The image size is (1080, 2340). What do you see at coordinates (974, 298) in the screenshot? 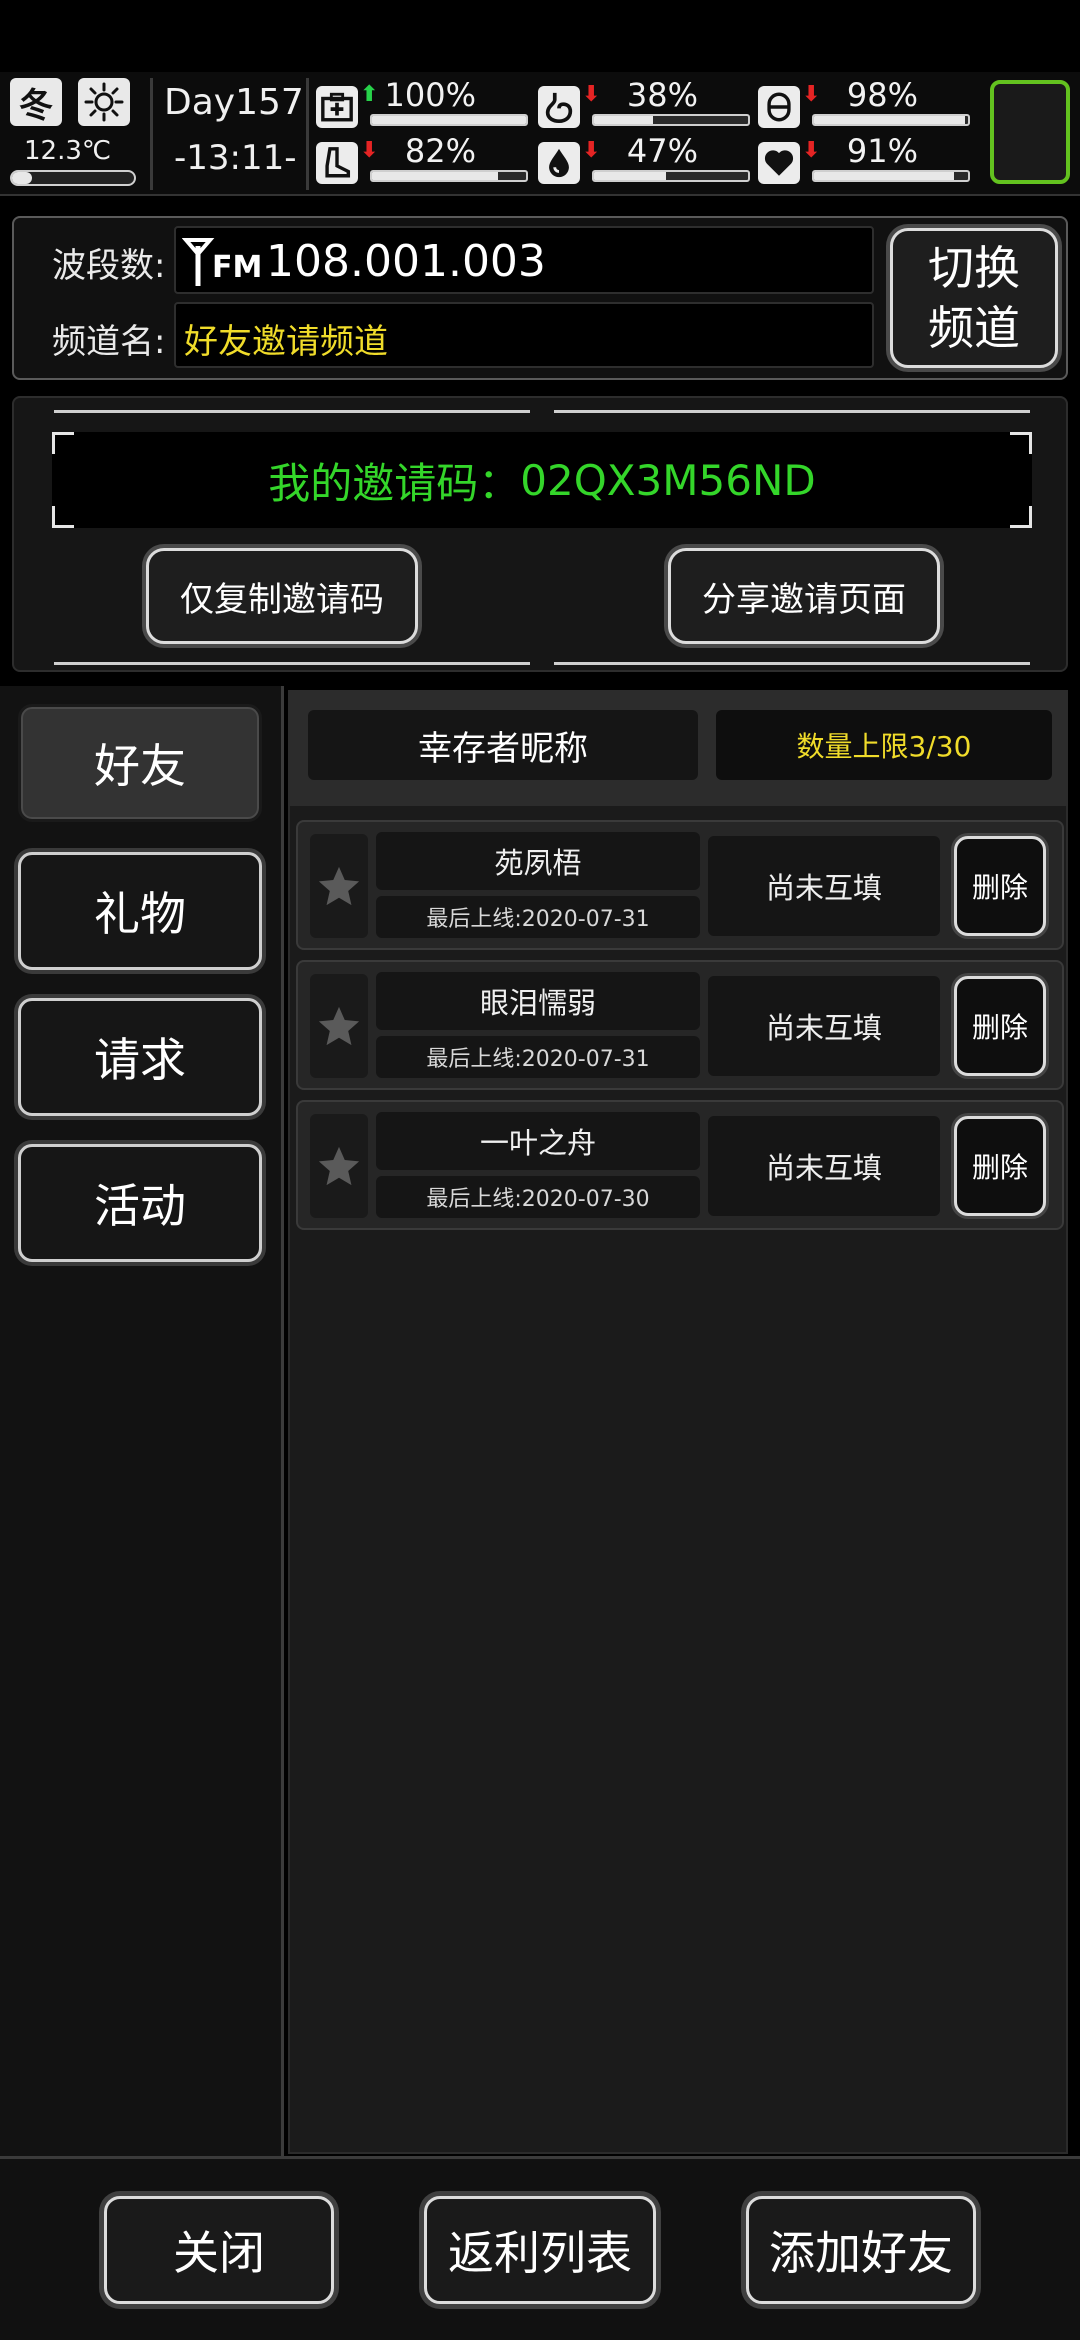
I see `switch-channel-button: 切换 频道` at bounding box center [974, 298].